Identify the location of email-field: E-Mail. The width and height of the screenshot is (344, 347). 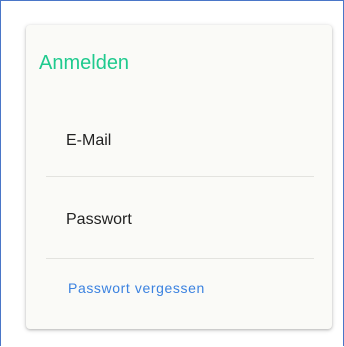
(179, 150).